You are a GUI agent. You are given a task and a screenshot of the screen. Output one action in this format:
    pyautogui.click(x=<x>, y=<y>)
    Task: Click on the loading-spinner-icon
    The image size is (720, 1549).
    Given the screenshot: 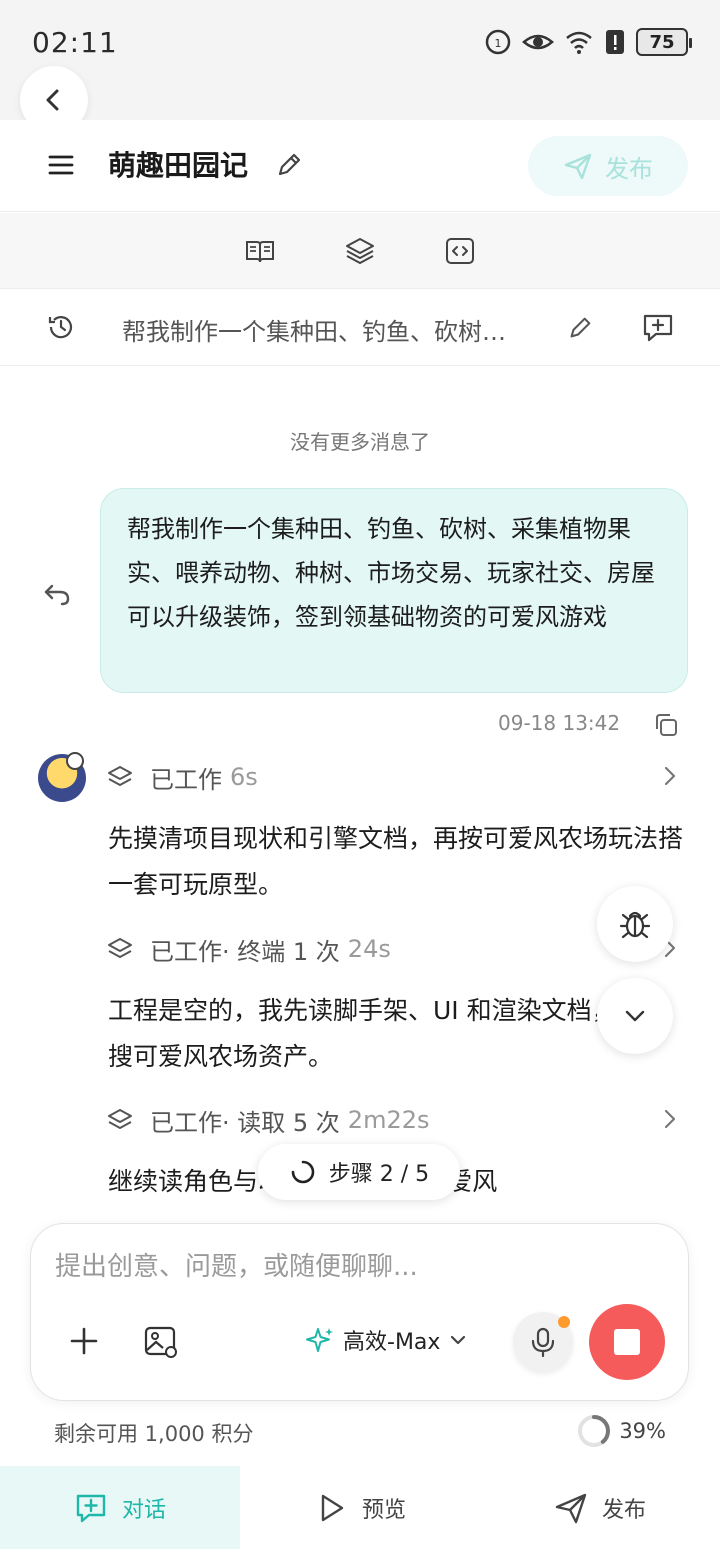 What is the action you would take?
    pyautogui.click(x=303, y=1172)
    